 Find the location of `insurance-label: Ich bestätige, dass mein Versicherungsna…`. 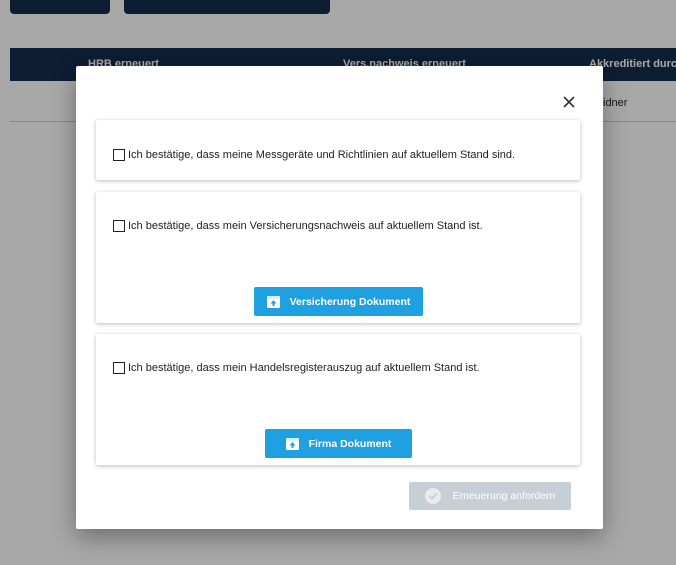

insurance-label: Ich bestätige, dass mein Versicherungsna… is located at coordinates (305, 226).